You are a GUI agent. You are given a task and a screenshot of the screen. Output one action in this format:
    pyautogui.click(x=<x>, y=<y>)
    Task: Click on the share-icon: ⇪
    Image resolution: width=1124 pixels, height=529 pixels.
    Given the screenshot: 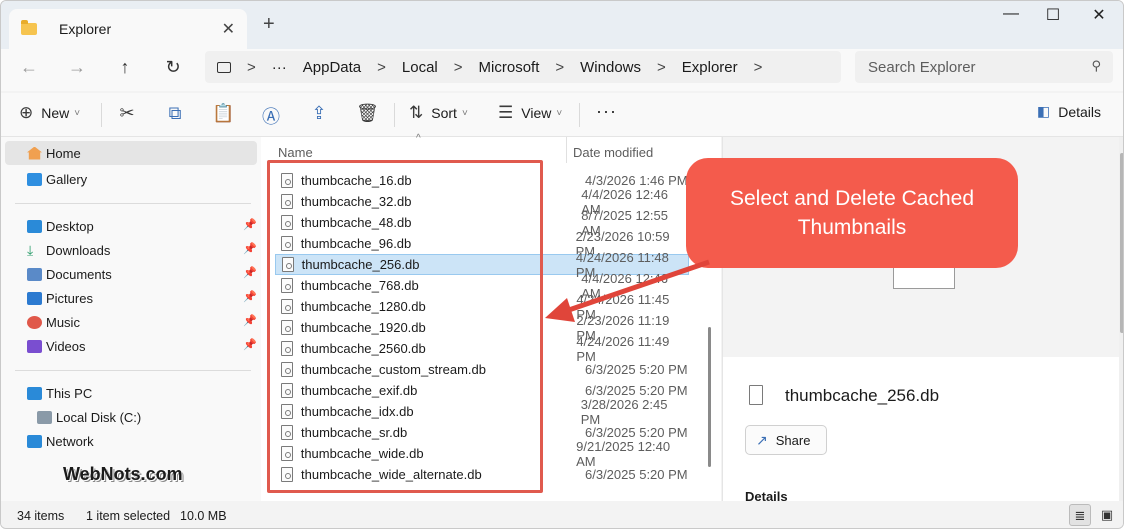 What is the action you would take?
    pyautogui.click(x=319, y=113)
    